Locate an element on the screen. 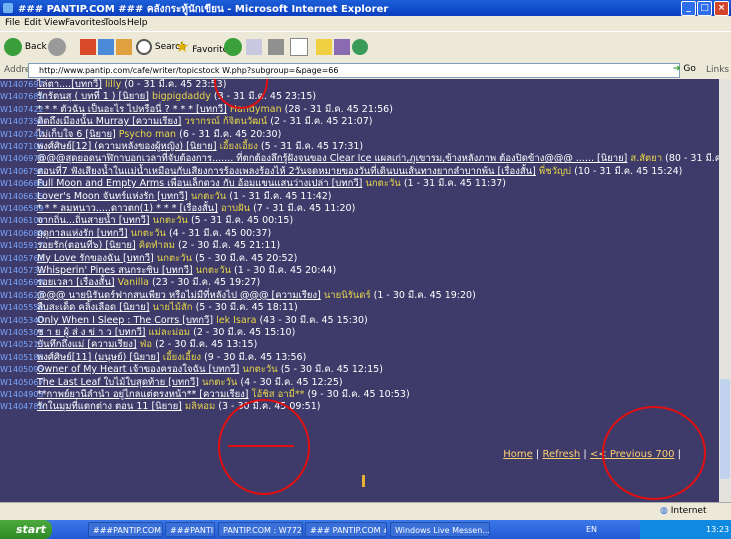  topic-link: Lover's Moon จันทร์แห่งรัก [บทกวี] is located at coordinates (112, 196).